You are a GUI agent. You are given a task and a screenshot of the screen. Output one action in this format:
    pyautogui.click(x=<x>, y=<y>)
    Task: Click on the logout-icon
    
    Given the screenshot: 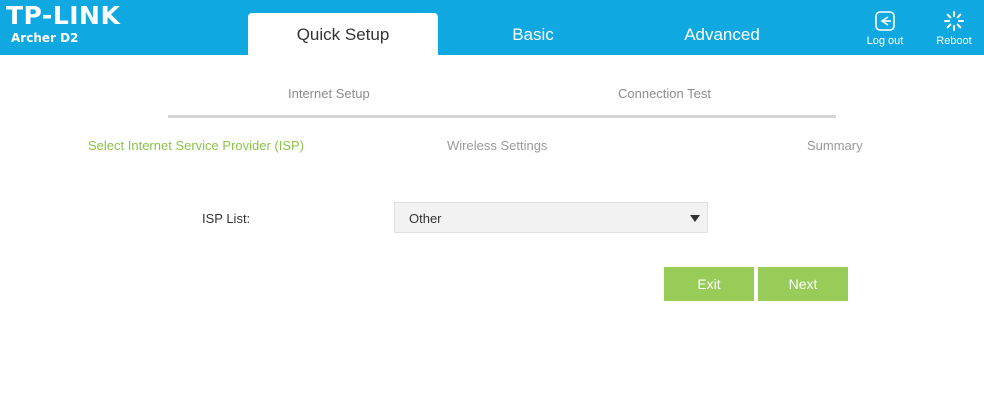 What is the action you would take?
    pyautogui.click(x=885, y=21)
    